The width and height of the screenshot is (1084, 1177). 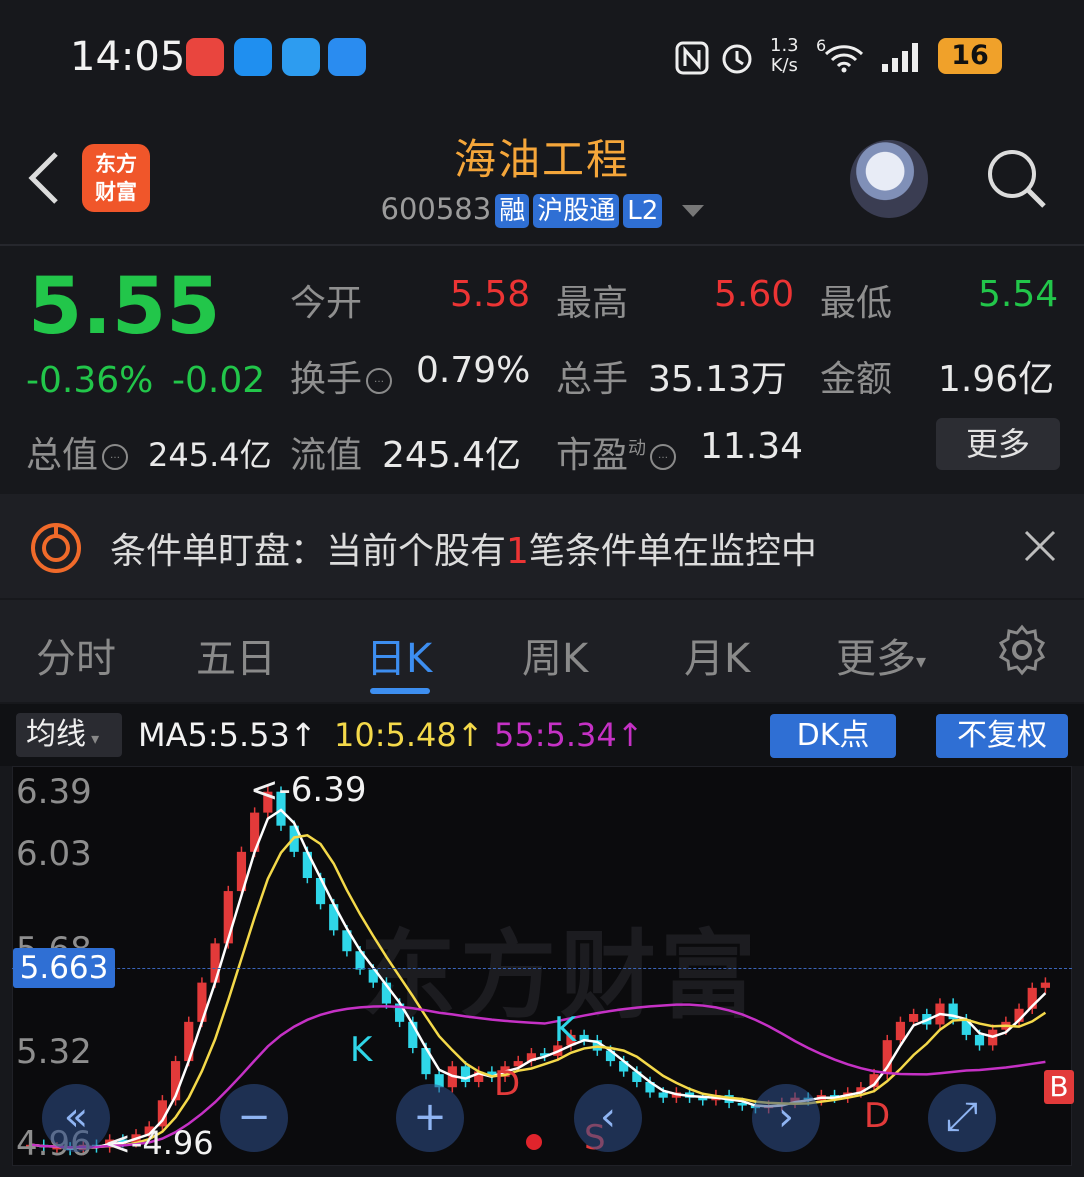 What do you see at coordinates (69, 735) in the screenshot?
I see `indicator-selector: 均线 ▾` at bounding box center [69, 735].